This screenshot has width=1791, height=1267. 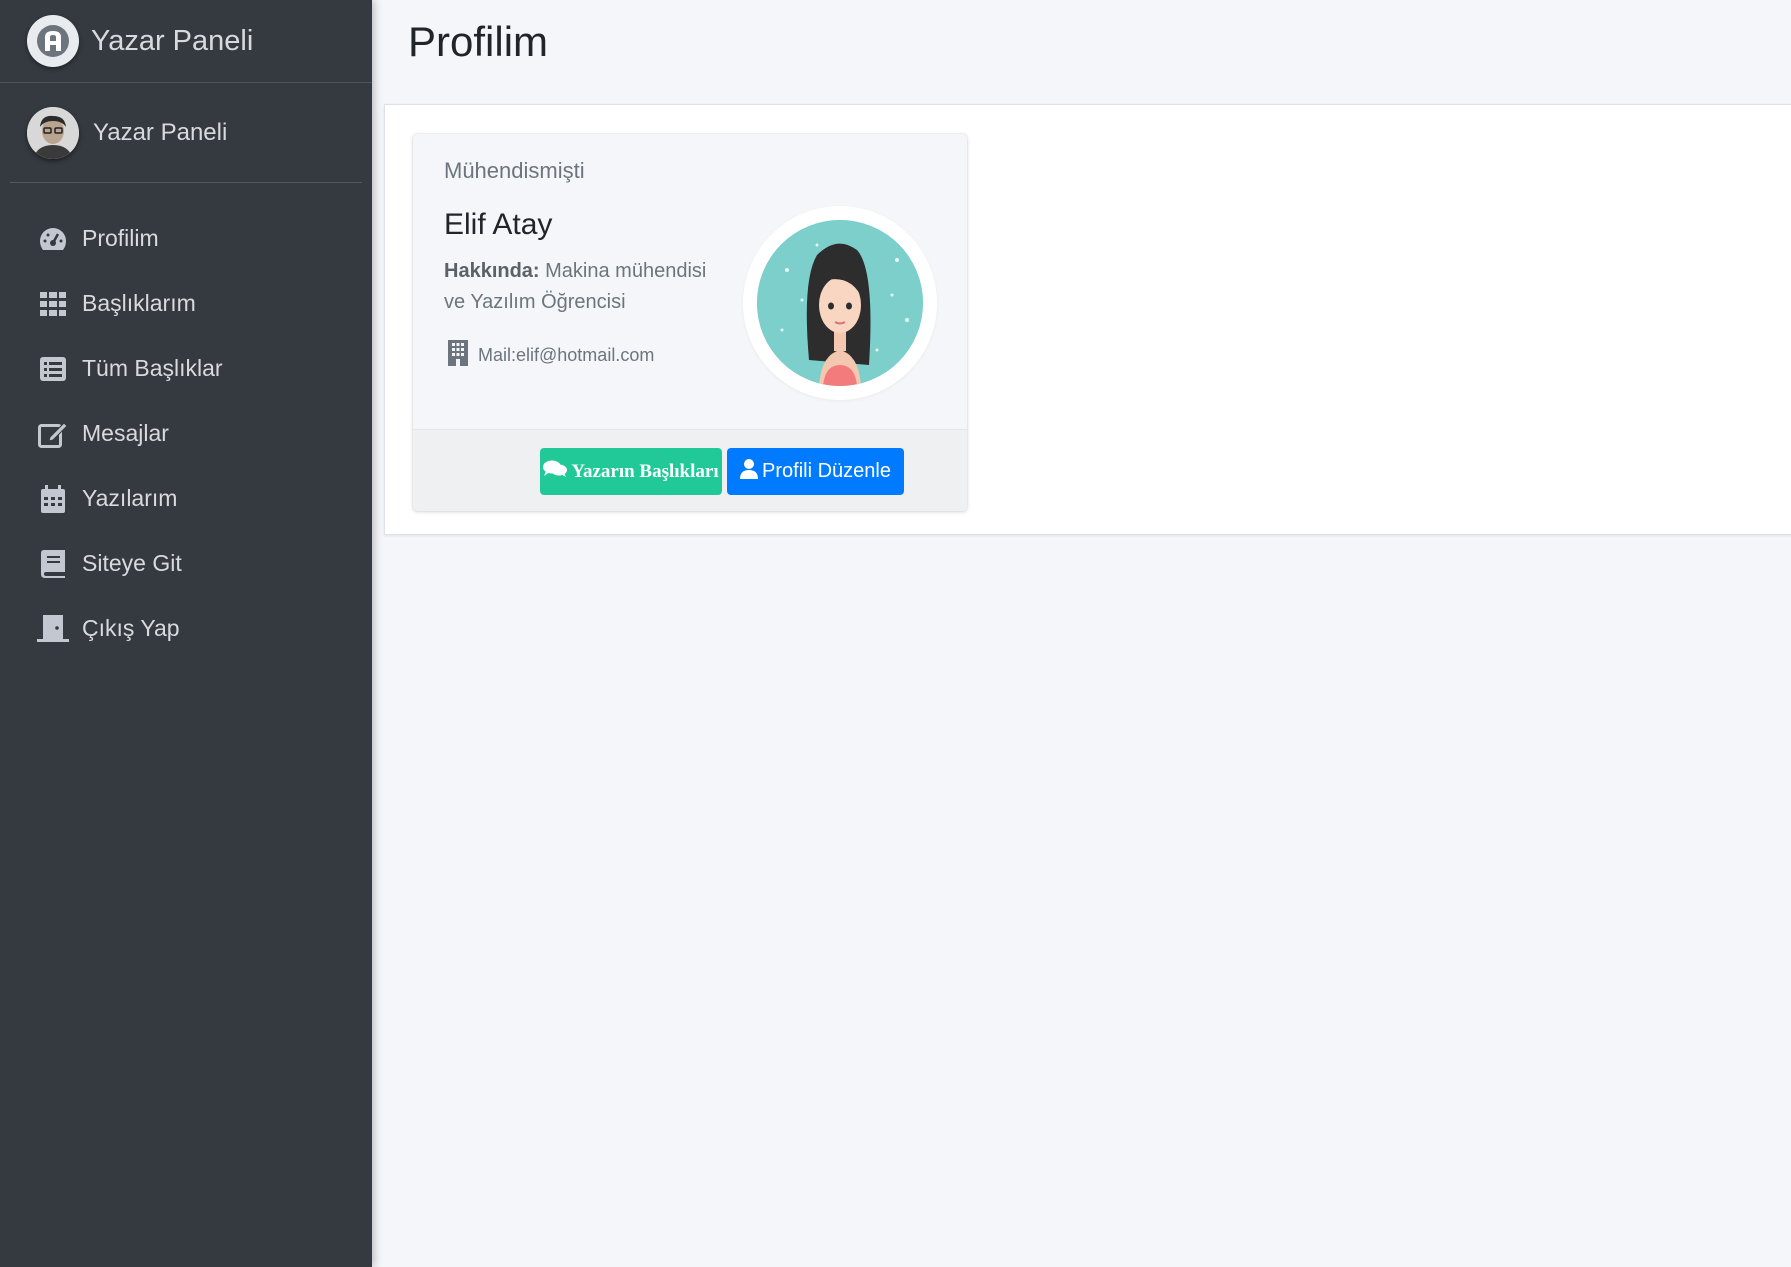 I want to click on sidebar-item-label: Çıkış Yap, so click(x=131, y=628).